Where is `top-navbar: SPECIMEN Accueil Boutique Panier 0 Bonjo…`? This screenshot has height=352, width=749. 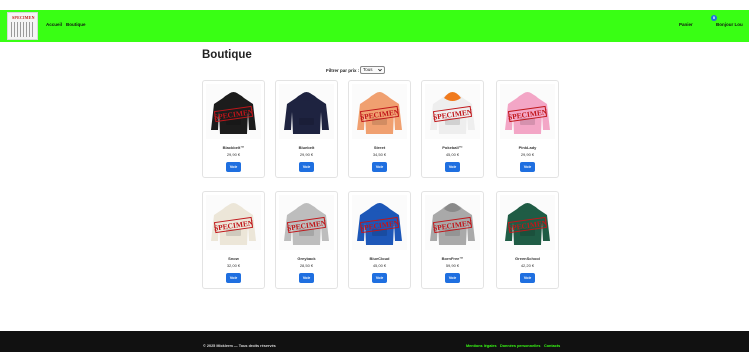
top-navbar: SPECIMEN Accueil Boutique Panier 0 Bonjo… is located at coordinates (374, 26).